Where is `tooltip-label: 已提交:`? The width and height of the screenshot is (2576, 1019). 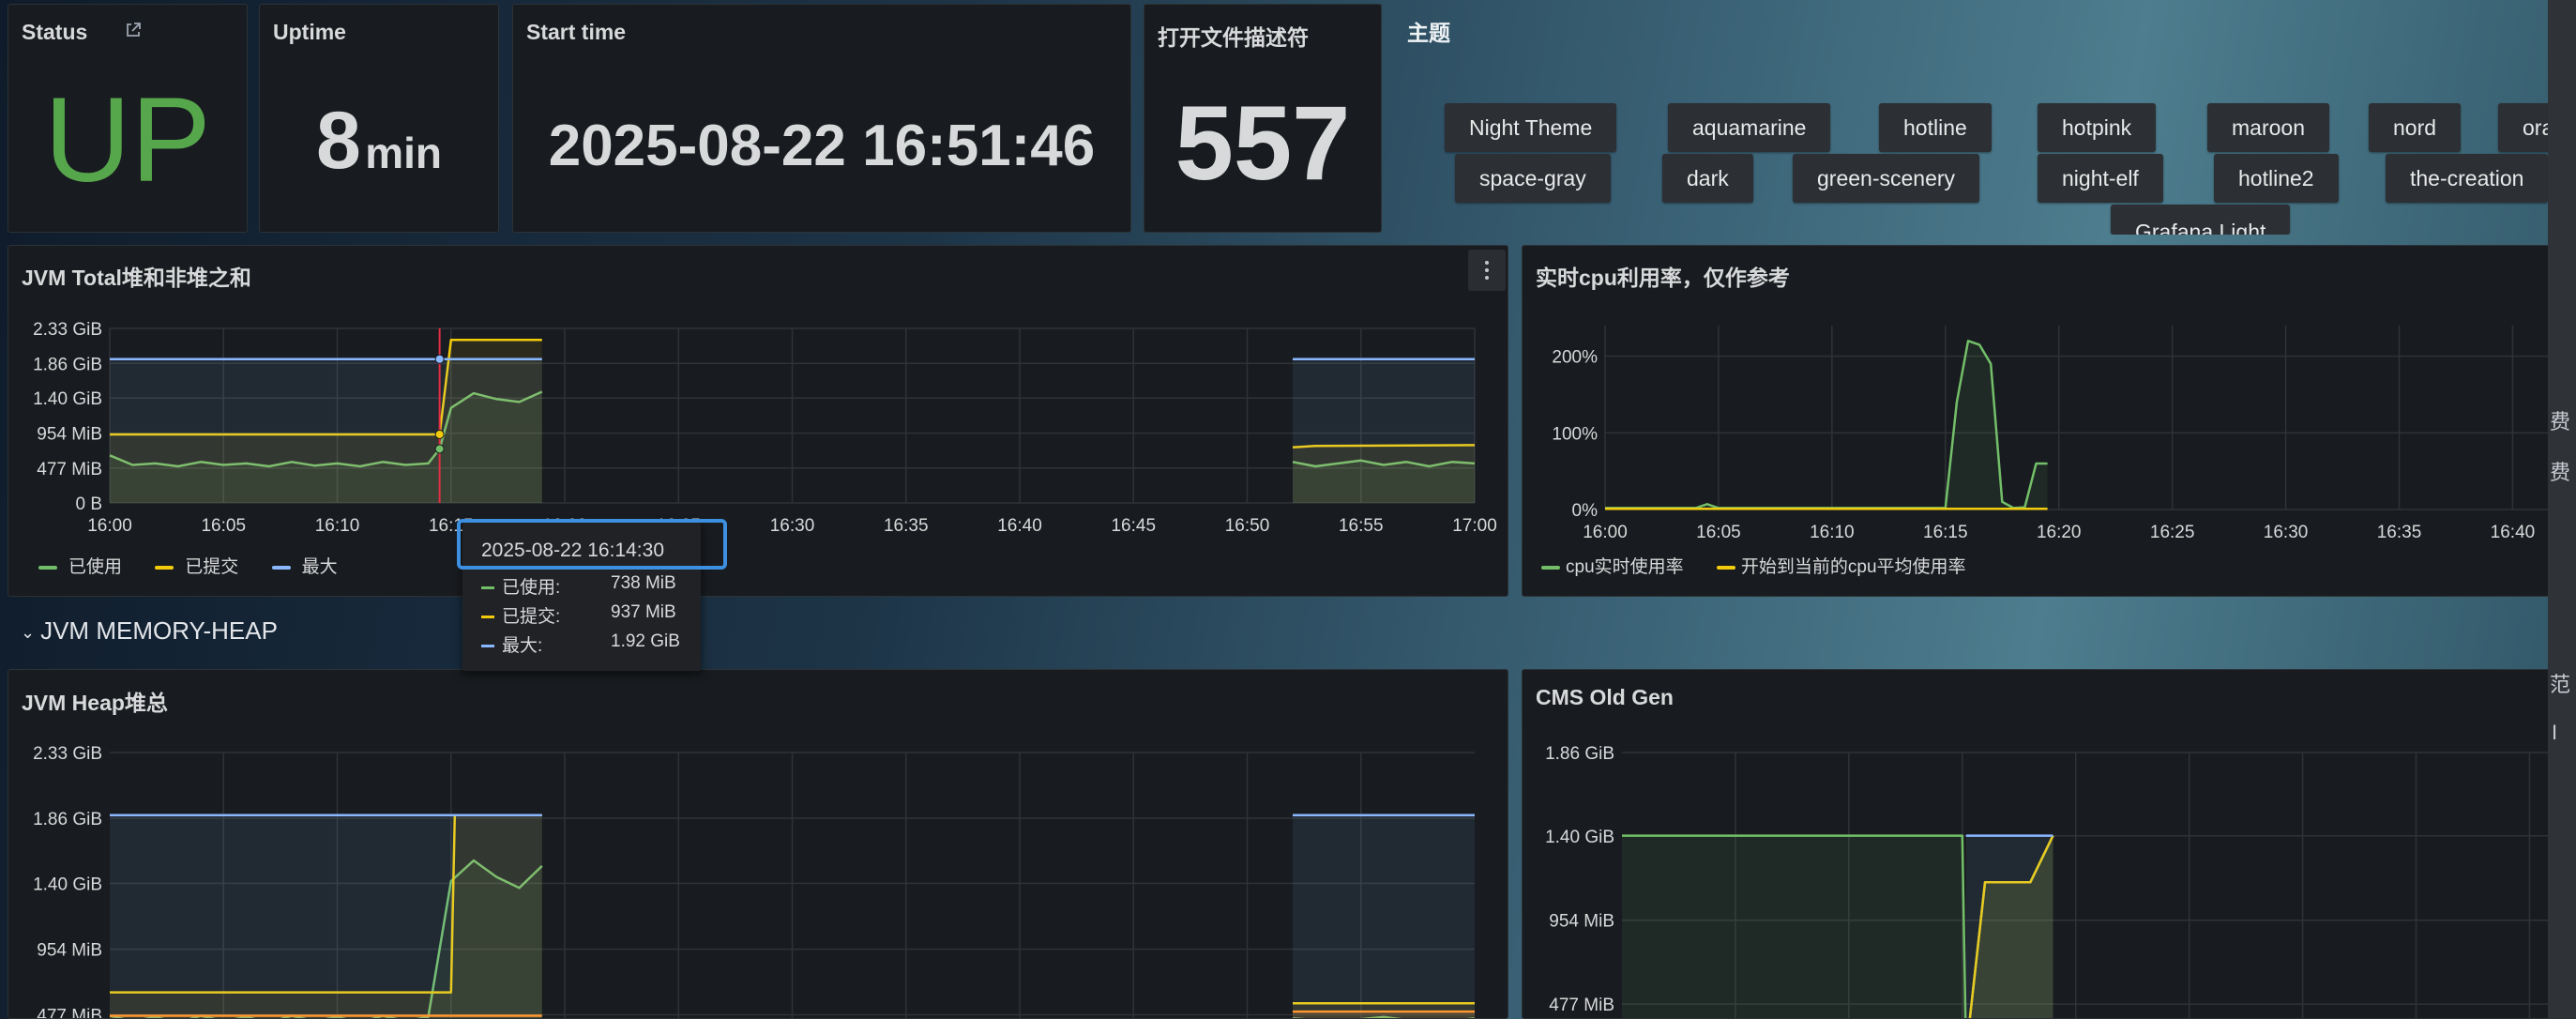 tooltip-label: 已提交: is located at coordinates (531, 617).